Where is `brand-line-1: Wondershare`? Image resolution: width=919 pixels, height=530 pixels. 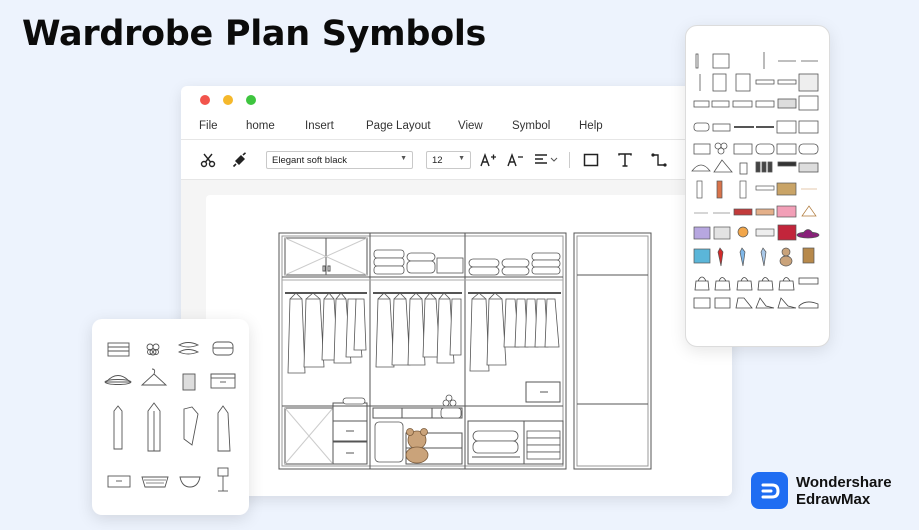
brand-line-1: Wondershare is located at coordinates (844, 482).